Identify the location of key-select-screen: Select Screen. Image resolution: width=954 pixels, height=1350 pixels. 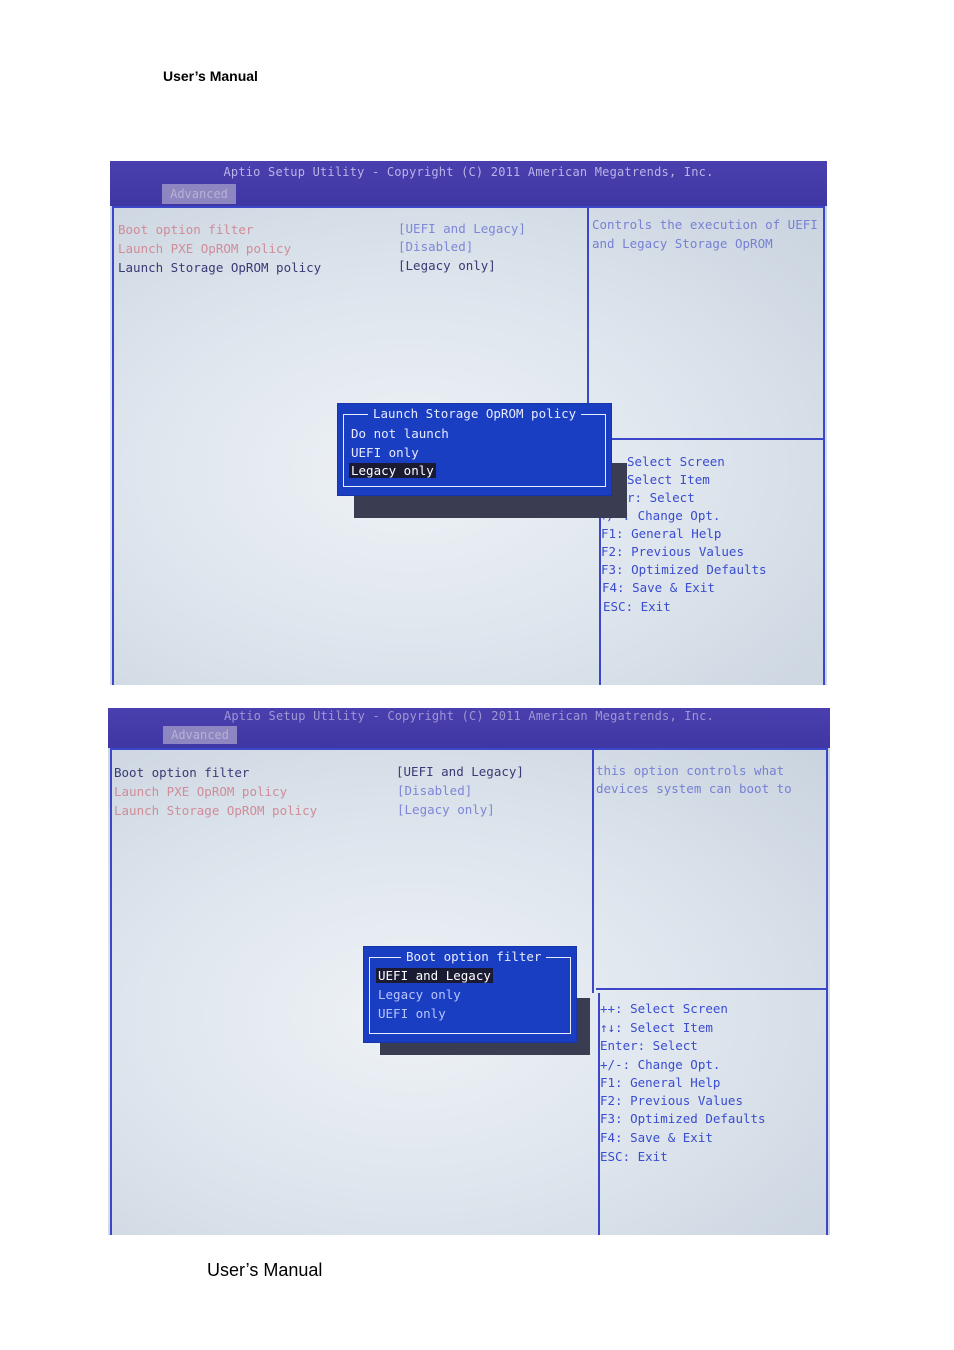
(676, 461).